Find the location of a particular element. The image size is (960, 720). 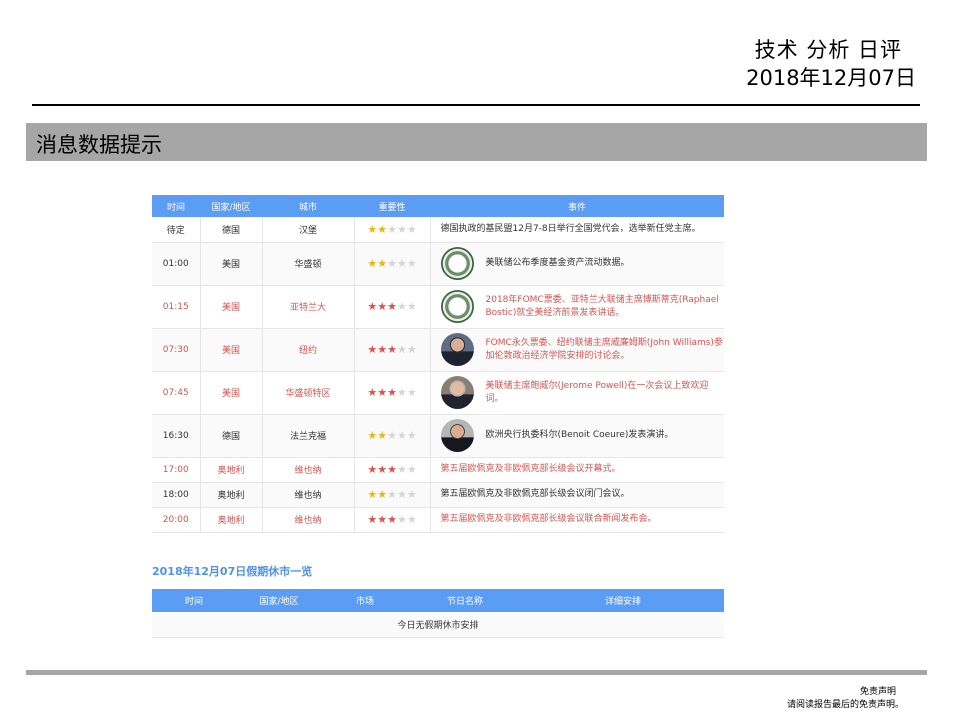

holiday-col-detail: 详细安排 is located at coordinates (623, 600).